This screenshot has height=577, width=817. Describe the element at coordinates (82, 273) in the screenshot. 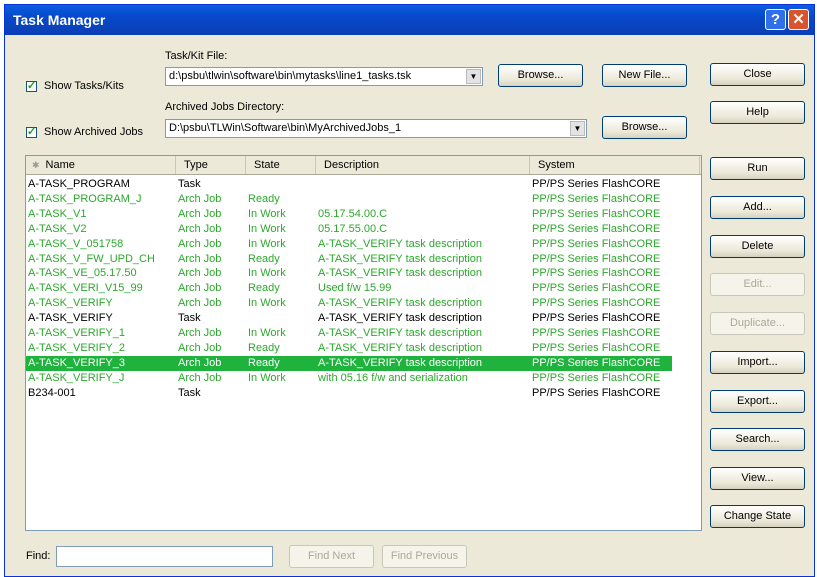

I see `cell-name: A-TASK_VE_05.17.50` at that location.